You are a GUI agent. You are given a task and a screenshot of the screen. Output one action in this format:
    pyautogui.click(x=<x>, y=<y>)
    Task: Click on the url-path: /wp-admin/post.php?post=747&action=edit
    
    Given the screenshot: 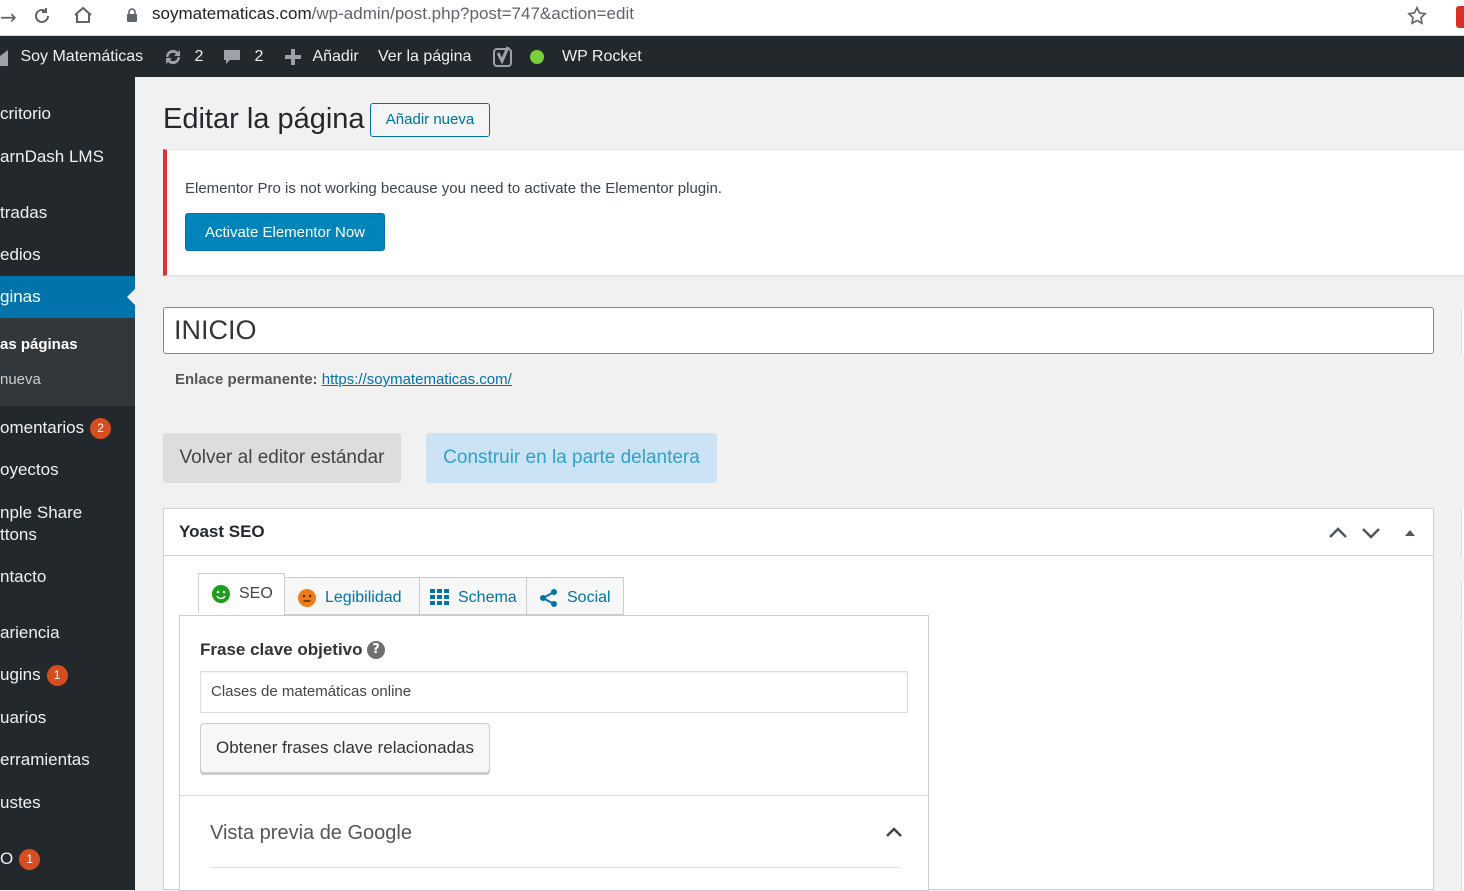 What is the action you would take?
    pyautogui.click(x=472, y=13)
    